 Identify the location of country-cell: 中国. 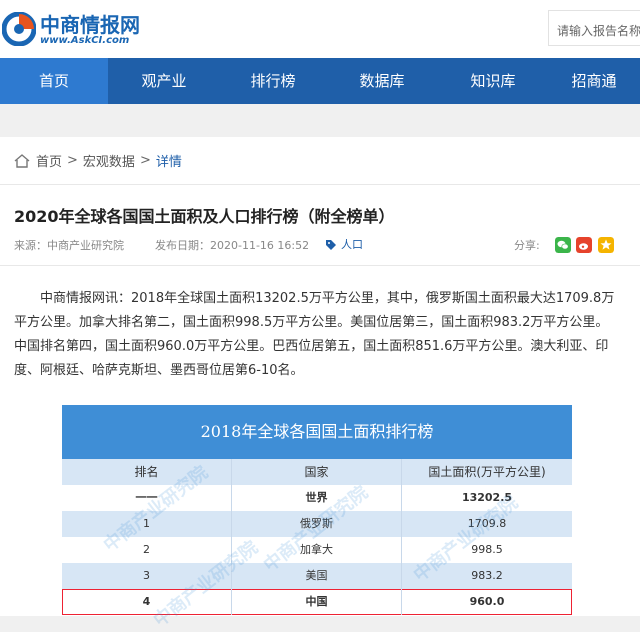
(317, 602).